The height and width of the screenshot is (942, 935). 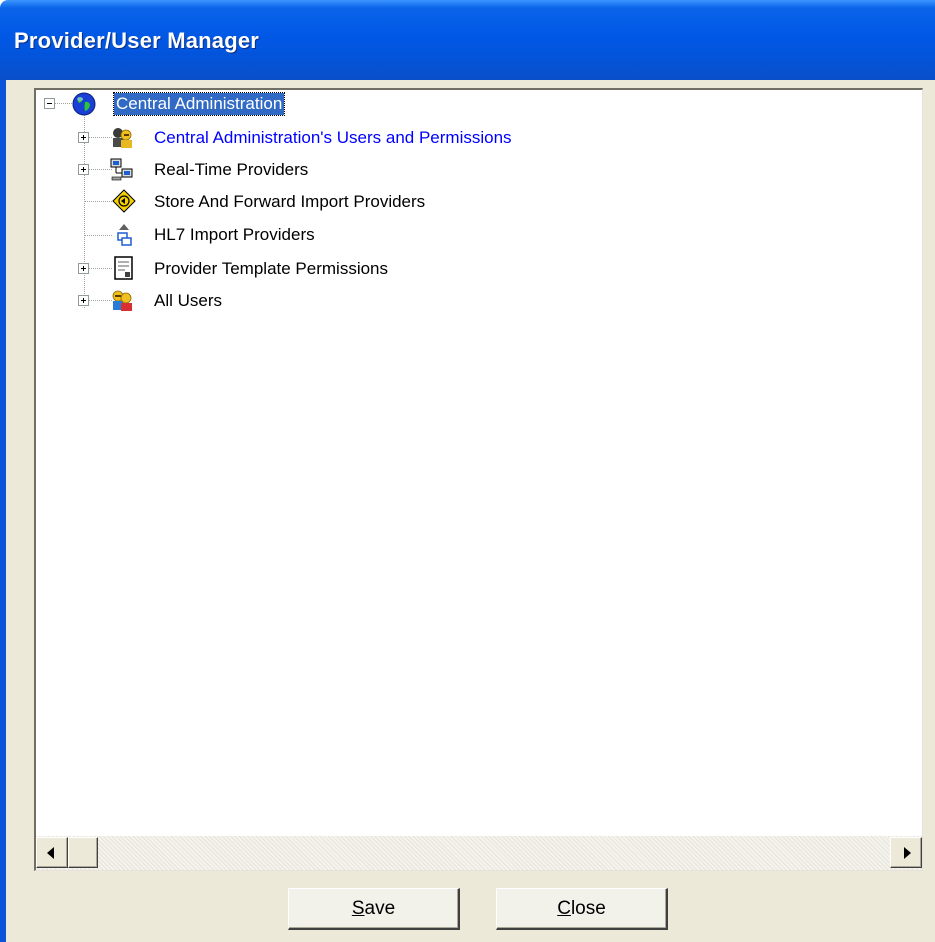 What do you see at coordinates (271, 269) in the screenshot?
I see `tree-node-provider-template-permissions: Provider Template Permissions` at bounding box center [271, 269].